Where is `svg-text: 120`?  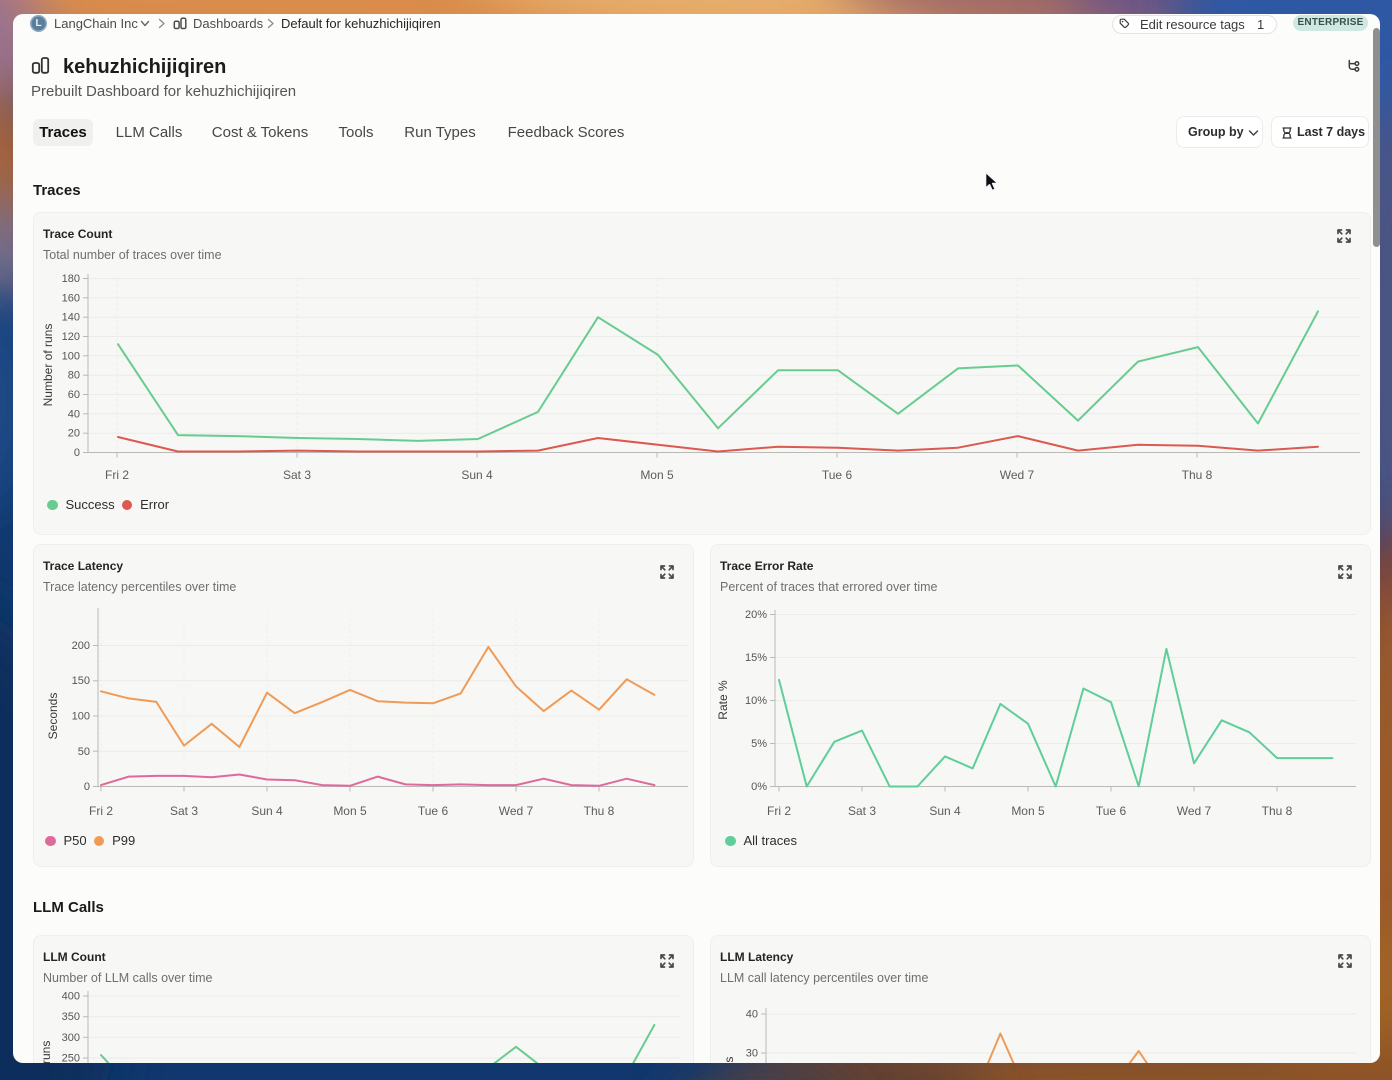 svg-text: 120 is located at coordinates (71, 337).